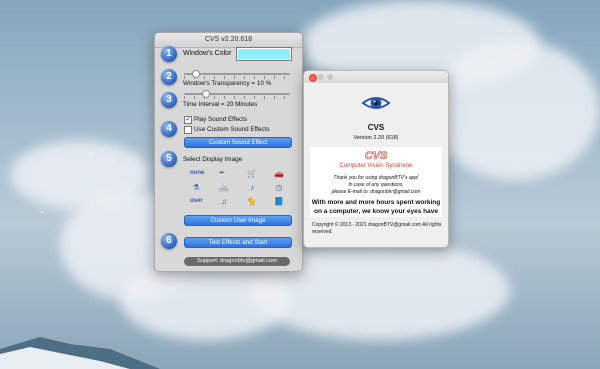  I want to click on window-color-well, so click(264, 54).